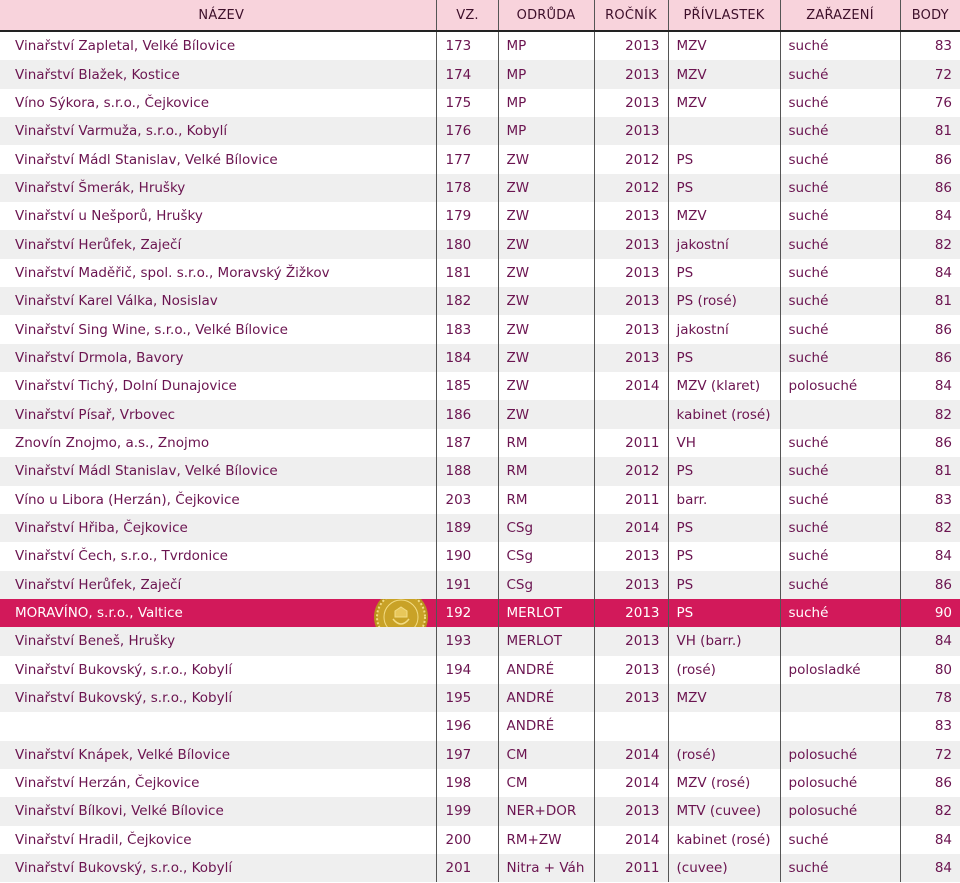 The image size is (960, 883). What do you see at coordinates (723, 811) in the screenshot?
I see `cell-privlastek: MTV (cuvee)` at bounding box center [723, 811].